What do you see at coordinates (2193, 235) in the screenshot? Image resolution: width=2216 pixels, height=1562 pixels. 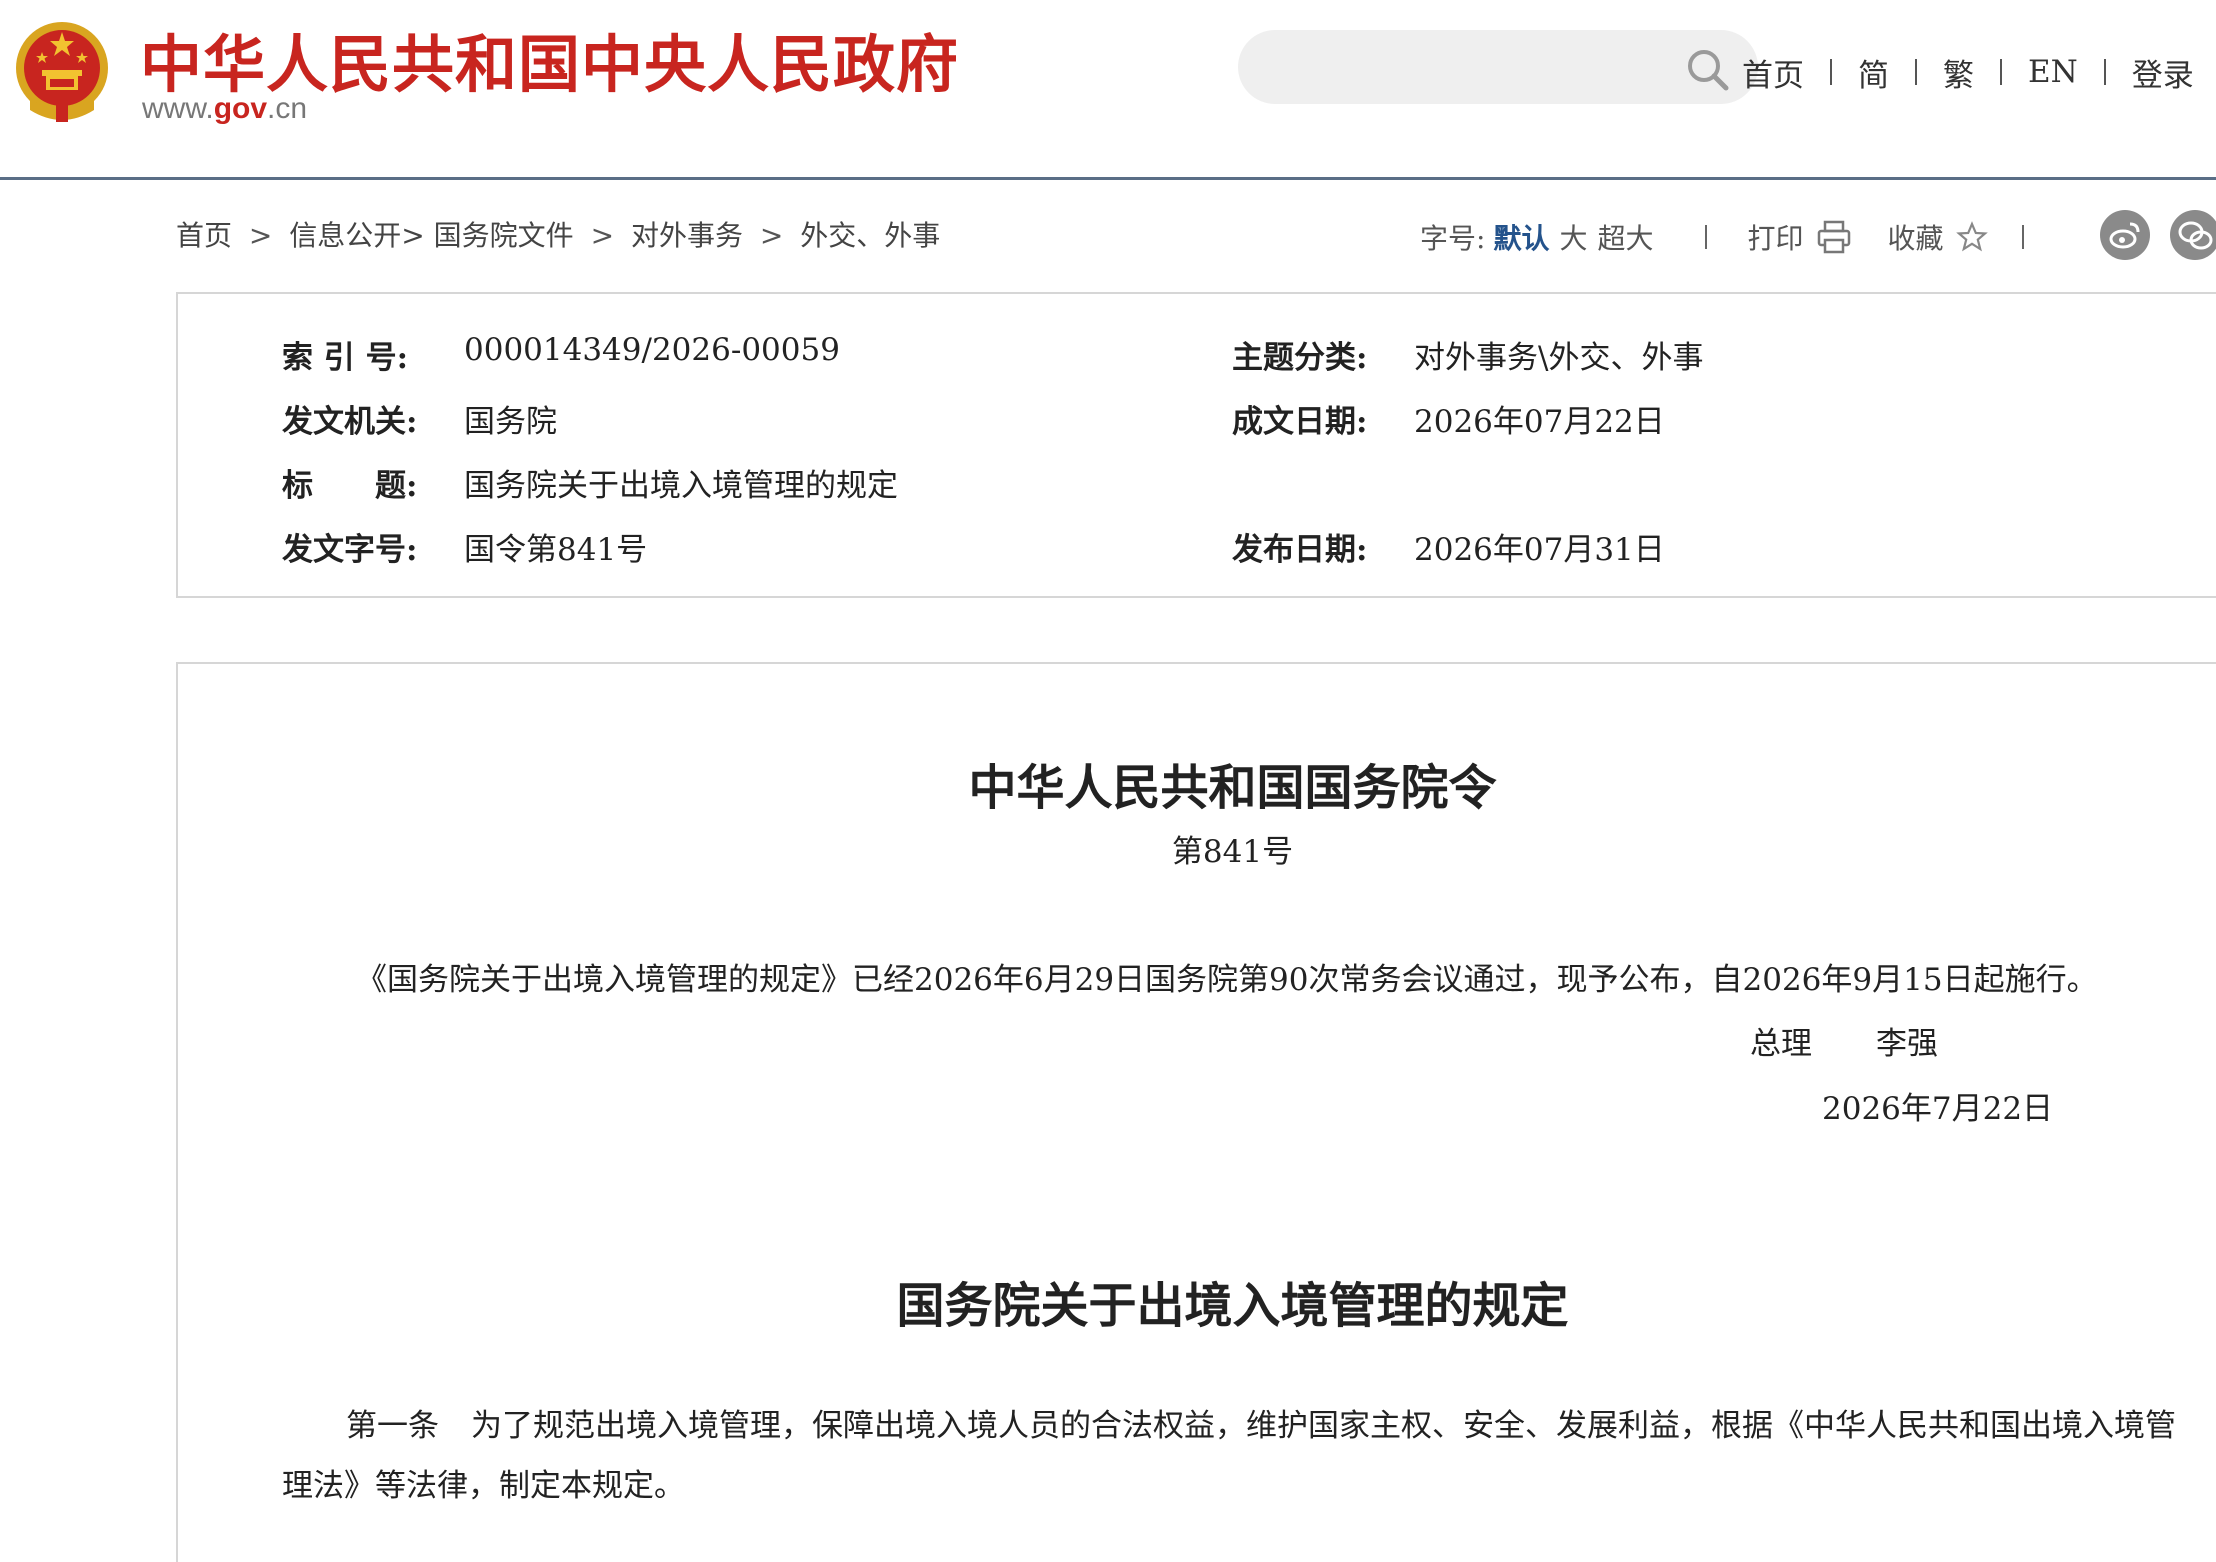 I see `wechat-share-icon` at bounding box center [2193, 235].